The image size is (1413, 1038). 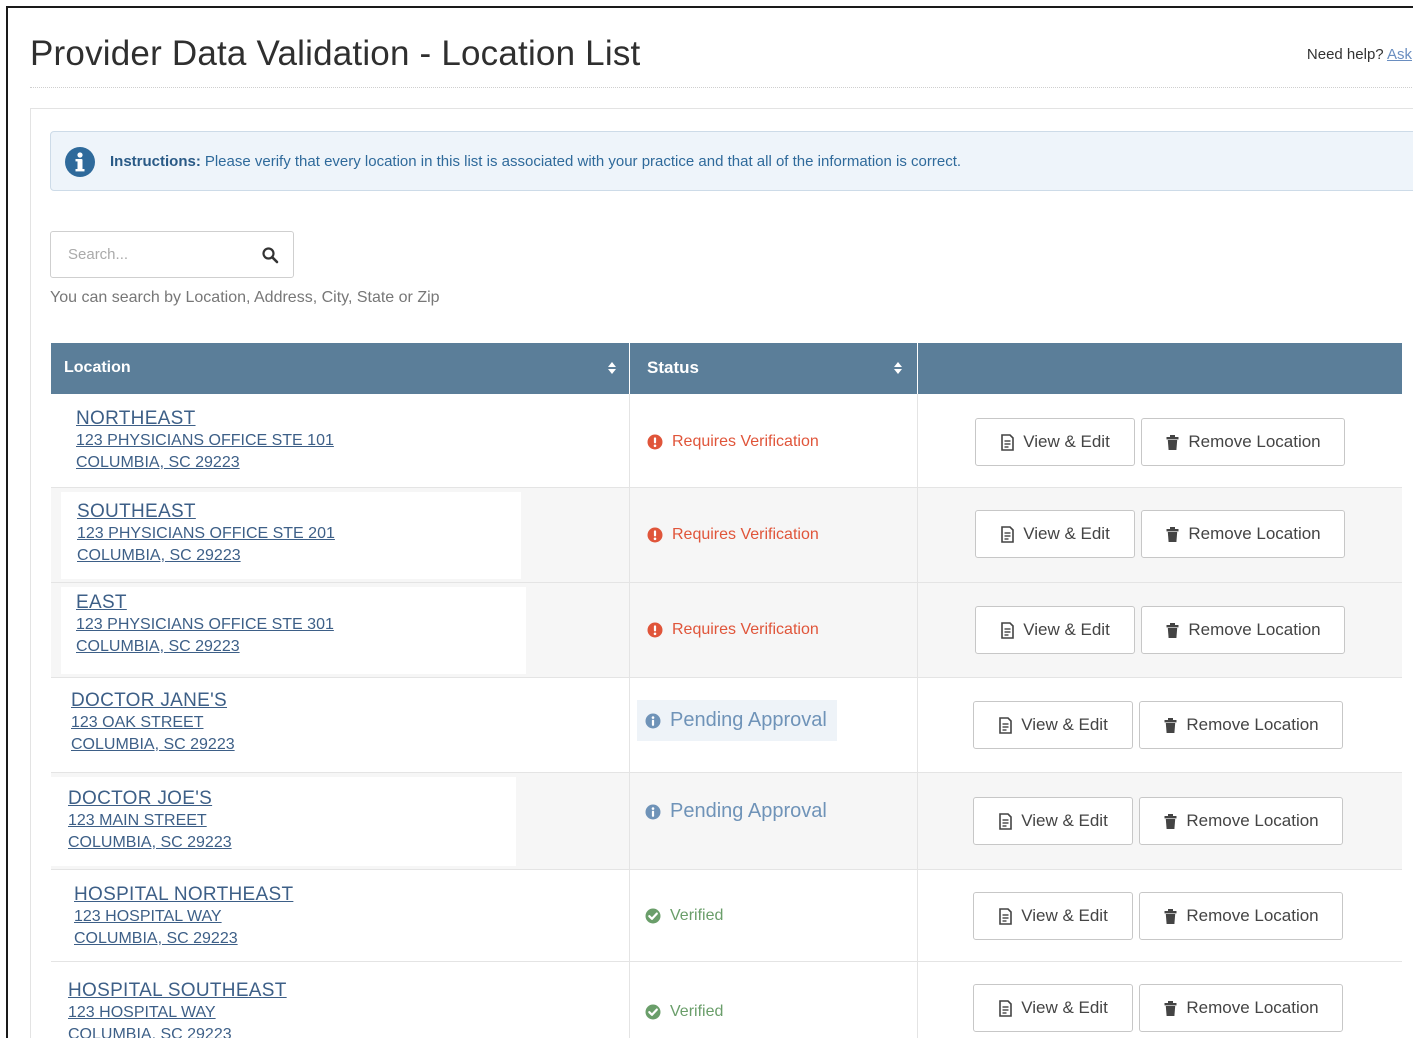 What do you see at coordinates (155, 161) in the screenshot?
I see `instructions-label: Instructions:` at bounding box center [155, 161].